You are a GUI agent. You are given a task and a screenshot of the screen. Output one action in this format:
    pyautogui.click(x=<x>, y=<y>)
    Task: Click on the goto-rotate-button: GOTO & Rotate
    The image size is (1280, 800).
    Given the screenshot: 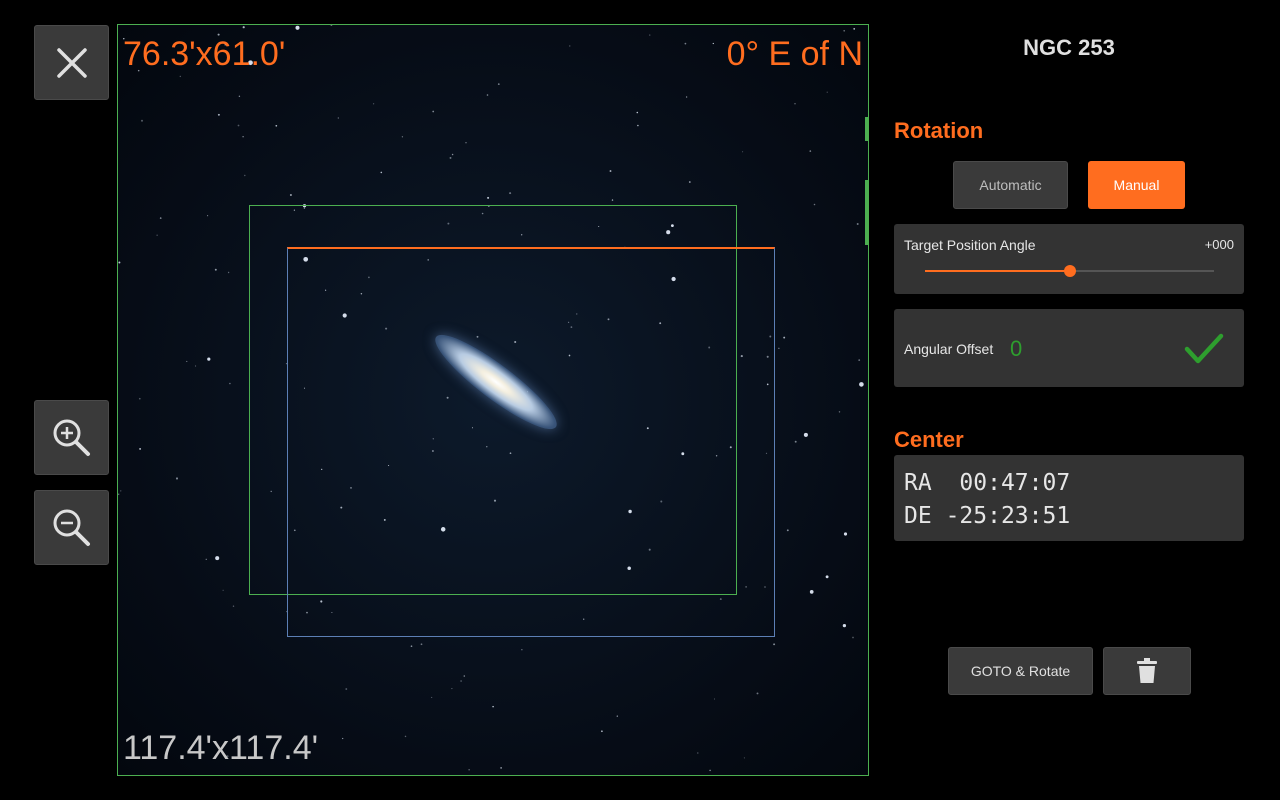 What is the action you would take?
    pyautogui.click(x=1020, y=671)
    